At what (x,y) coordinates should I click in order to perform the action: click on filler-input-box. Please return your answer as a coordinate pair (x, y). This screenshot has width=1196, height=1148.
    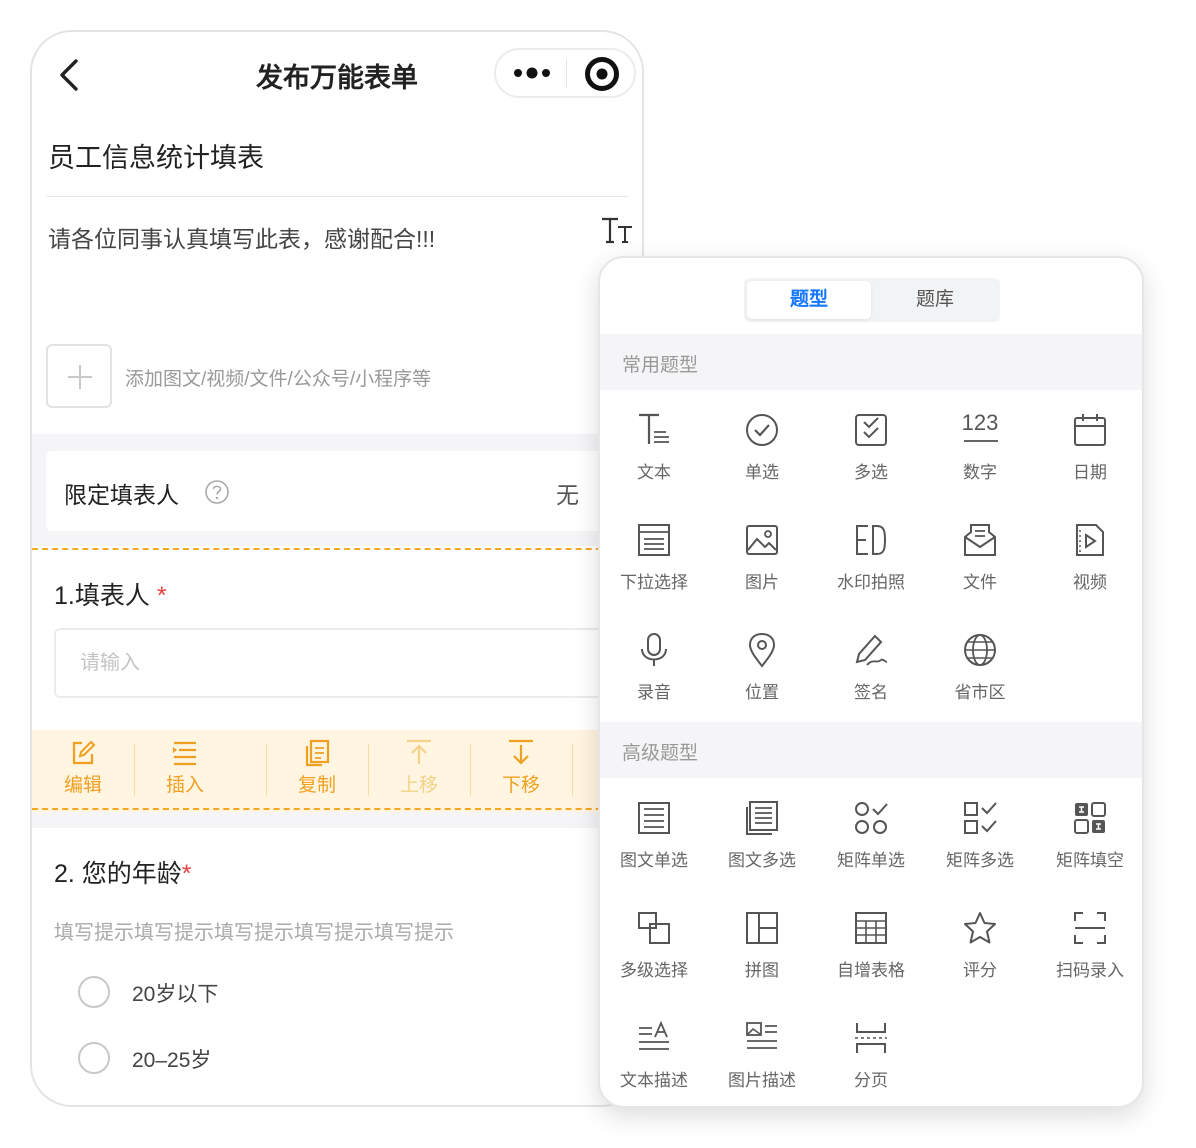
    Looking at the image, I should click on (348, 663).